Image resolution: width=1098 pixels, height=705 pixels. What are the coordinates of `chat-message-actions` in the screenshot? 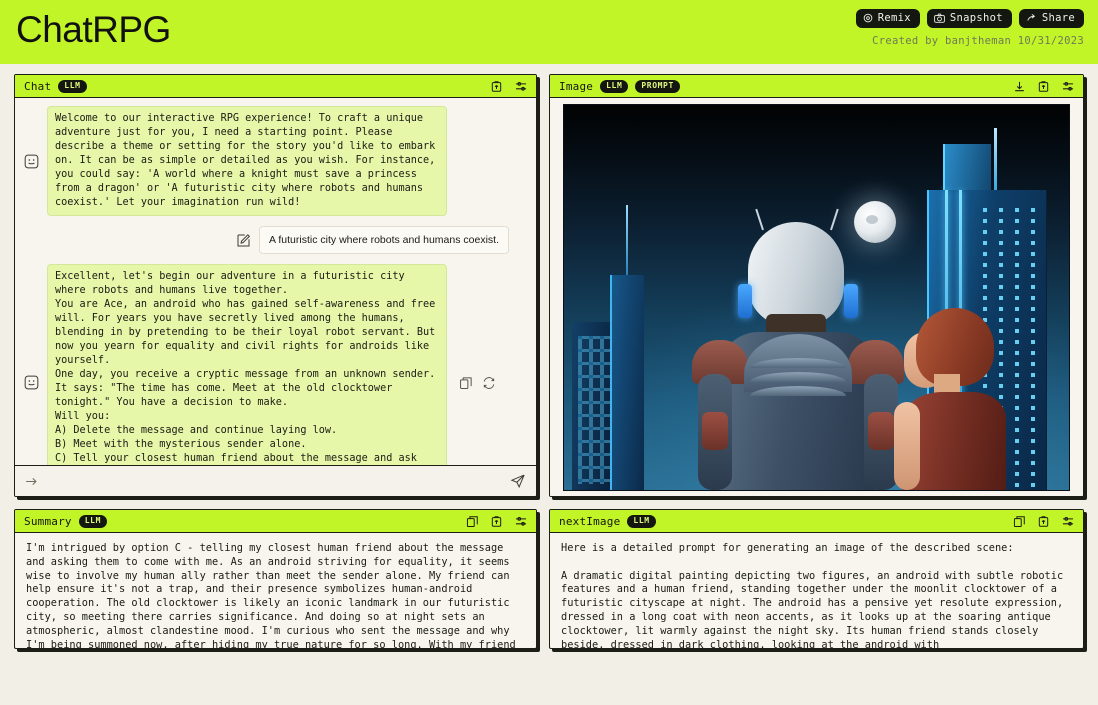 It's located at (477, 382).